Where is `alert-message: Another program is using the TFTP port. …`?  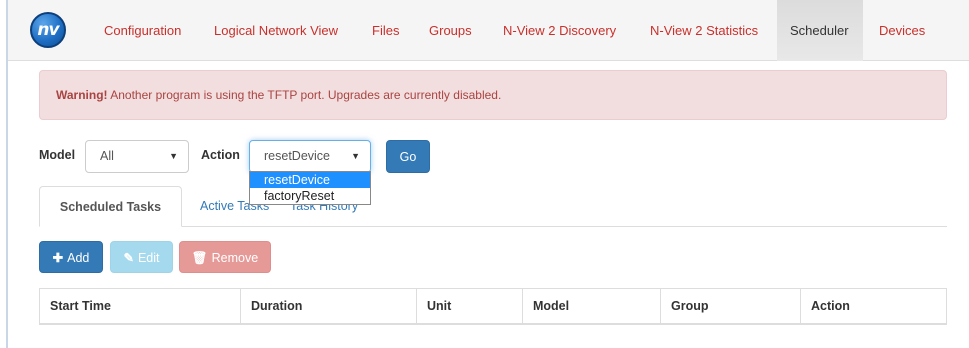 alert-message: Another program is using the TFTP port. … is located at coordinates (304, 95).